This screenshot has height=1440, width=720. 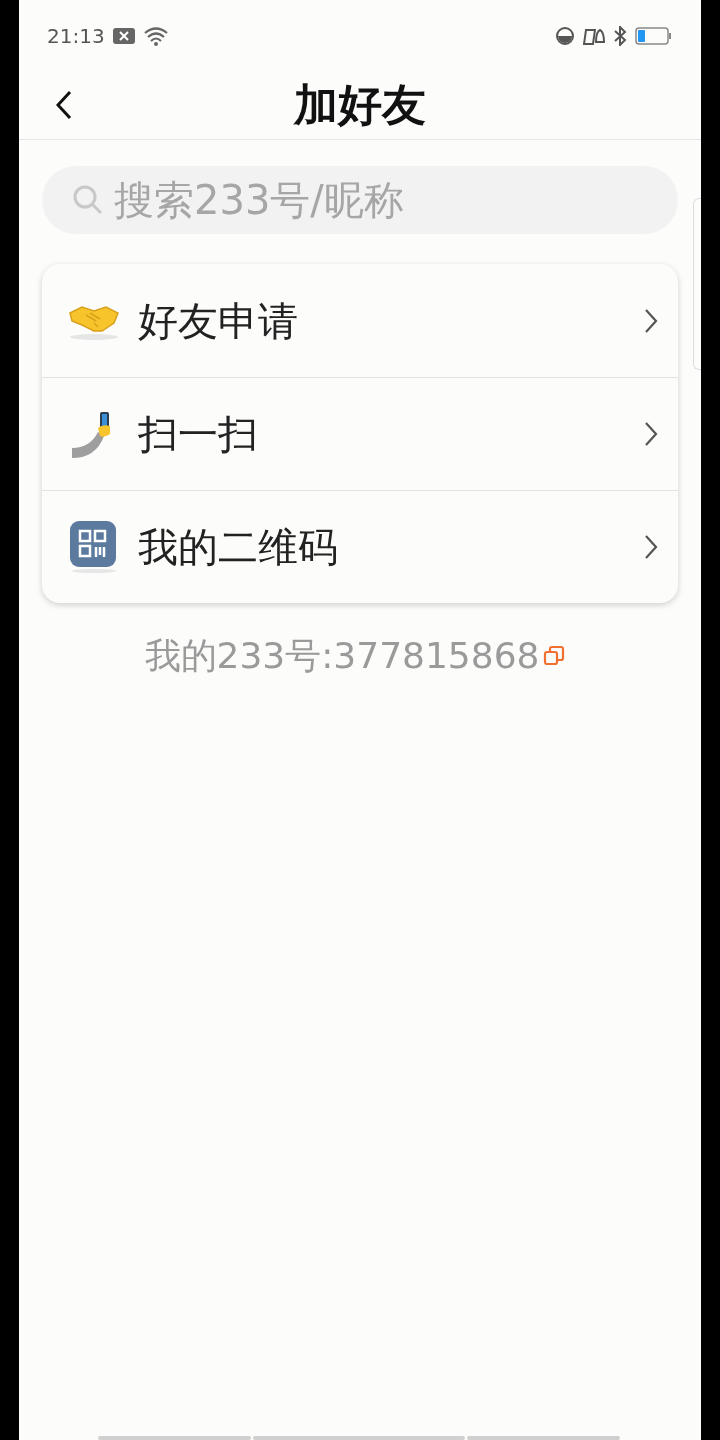 I want to click on page-title: 加好友, so click(x=360, y=104).